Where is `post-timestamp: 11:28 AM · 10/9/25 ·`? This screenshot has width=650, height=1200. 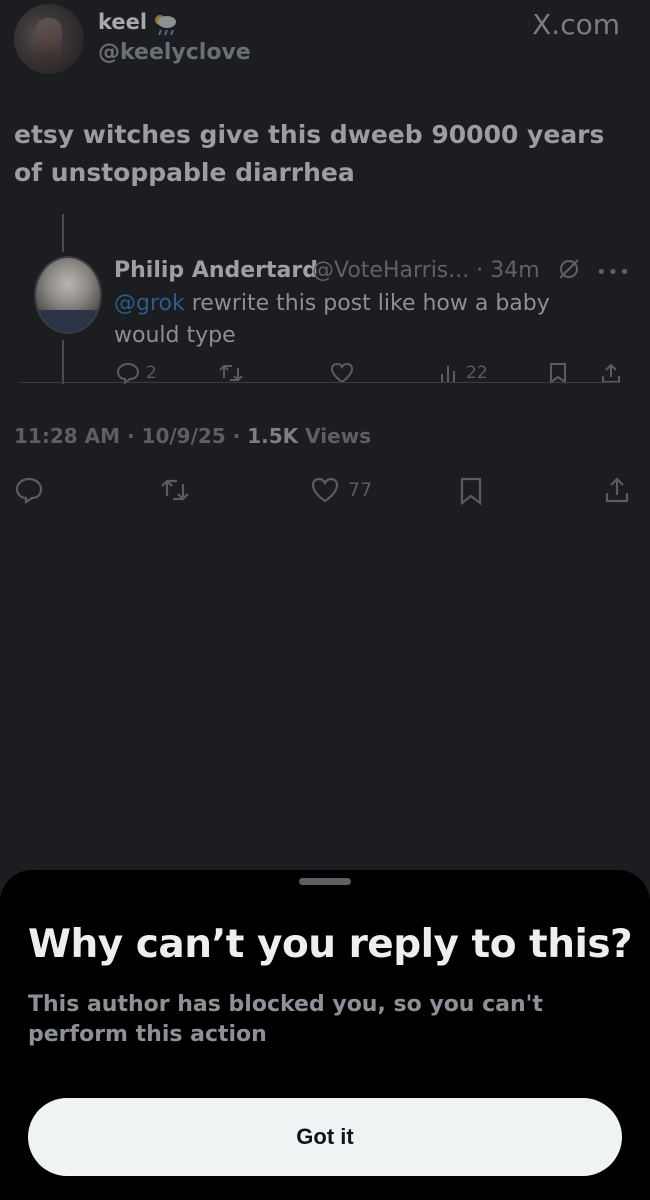 post-timestamp: 11:28 AM · 10/9/25 · is located at coordinates (127, 436).